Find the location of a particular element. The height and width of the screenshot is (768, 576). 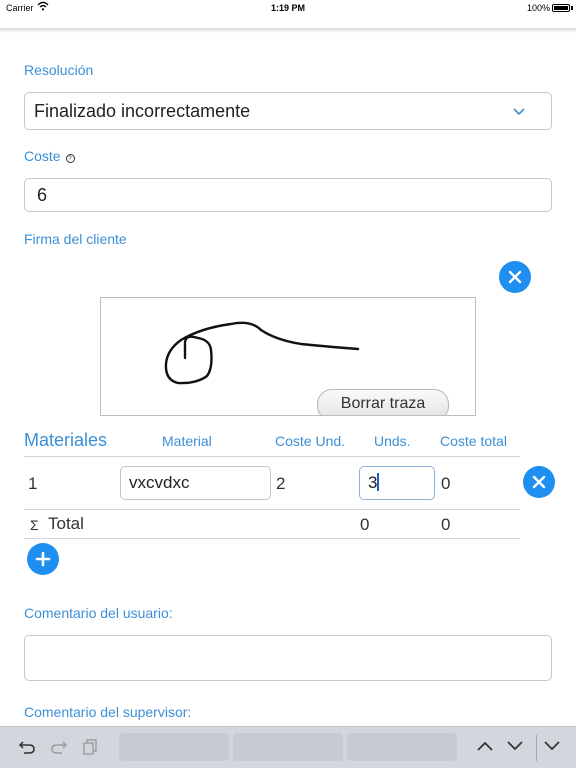

navigation-bar-divider is located at coordinates (288, 30).